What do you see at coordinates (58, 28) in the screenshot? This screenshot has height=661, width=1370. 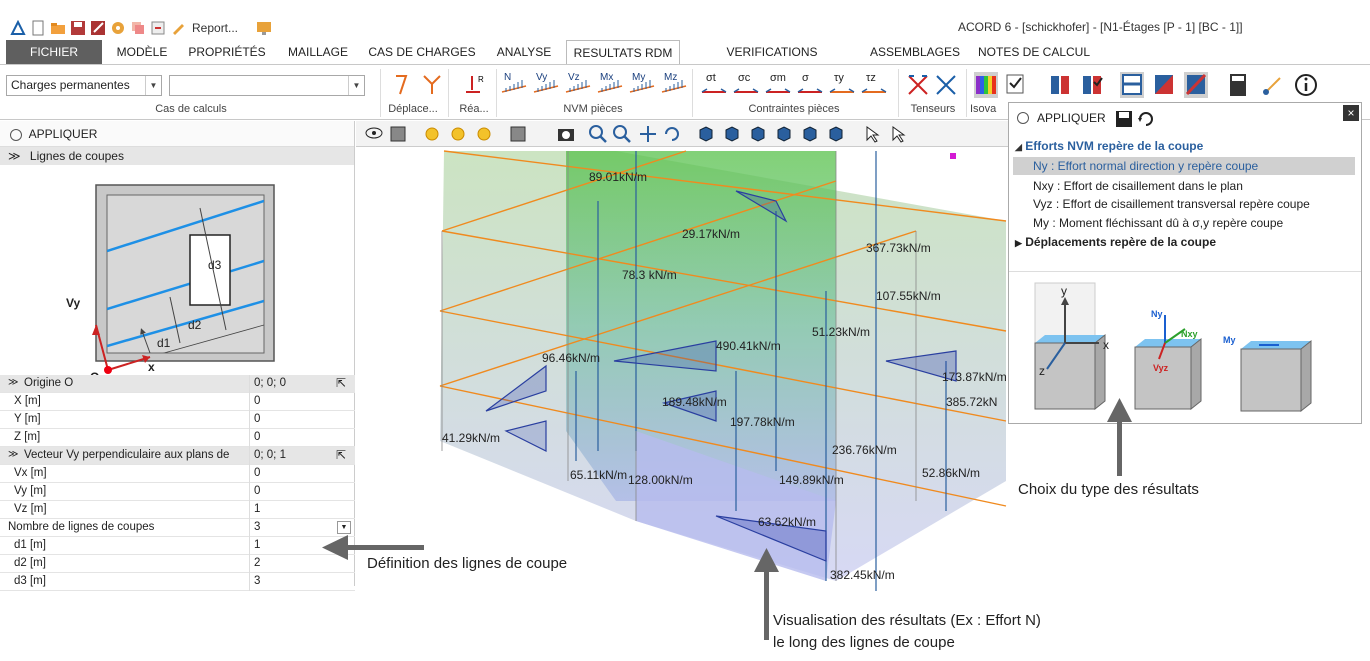 I see `open-folder-icon` at bounding box center [58, 28].